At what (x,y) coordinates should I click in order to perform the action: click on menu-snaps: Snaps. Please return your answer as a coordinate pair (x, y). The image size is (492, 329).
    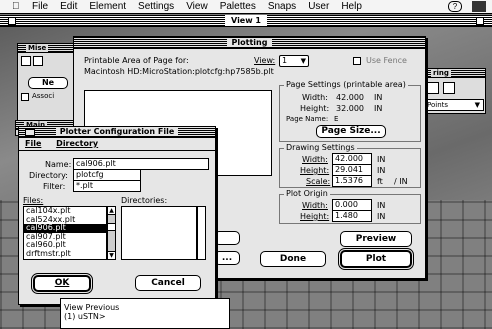
    Looking at the image, I should click on (282, 6).